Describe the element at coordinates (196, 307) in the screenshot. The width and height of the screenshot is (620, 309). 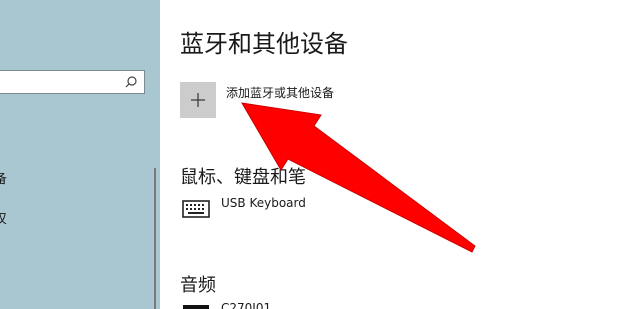
I see `monitor-icon` at that location.